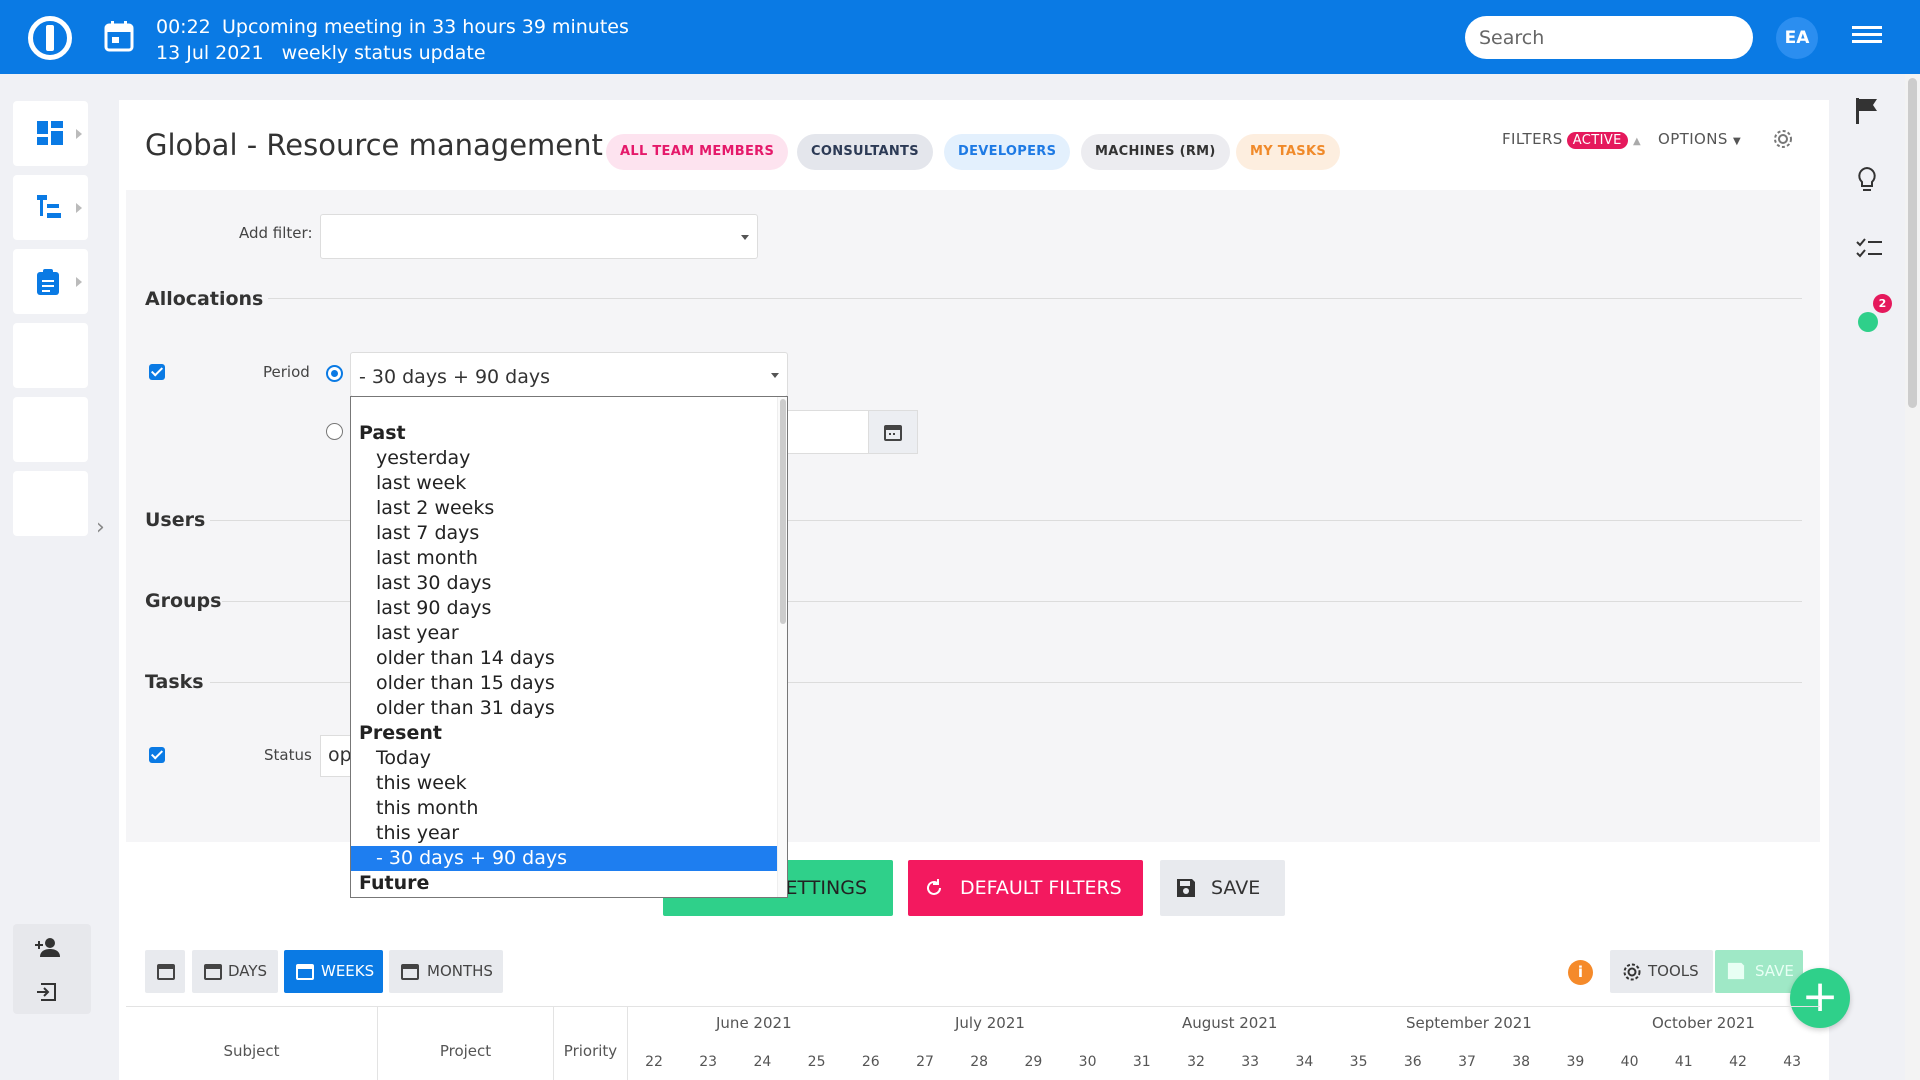  What do you see at coordinates (564, 558) in the screenshot?
I see `period-option: last month` at bounding box center [564, 558].